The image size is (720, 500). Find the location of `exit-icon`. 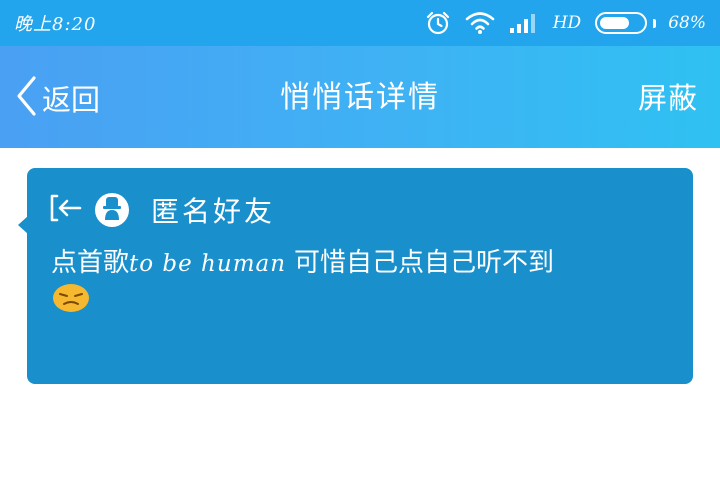

exit-icon is located at coordinates (66, 210).